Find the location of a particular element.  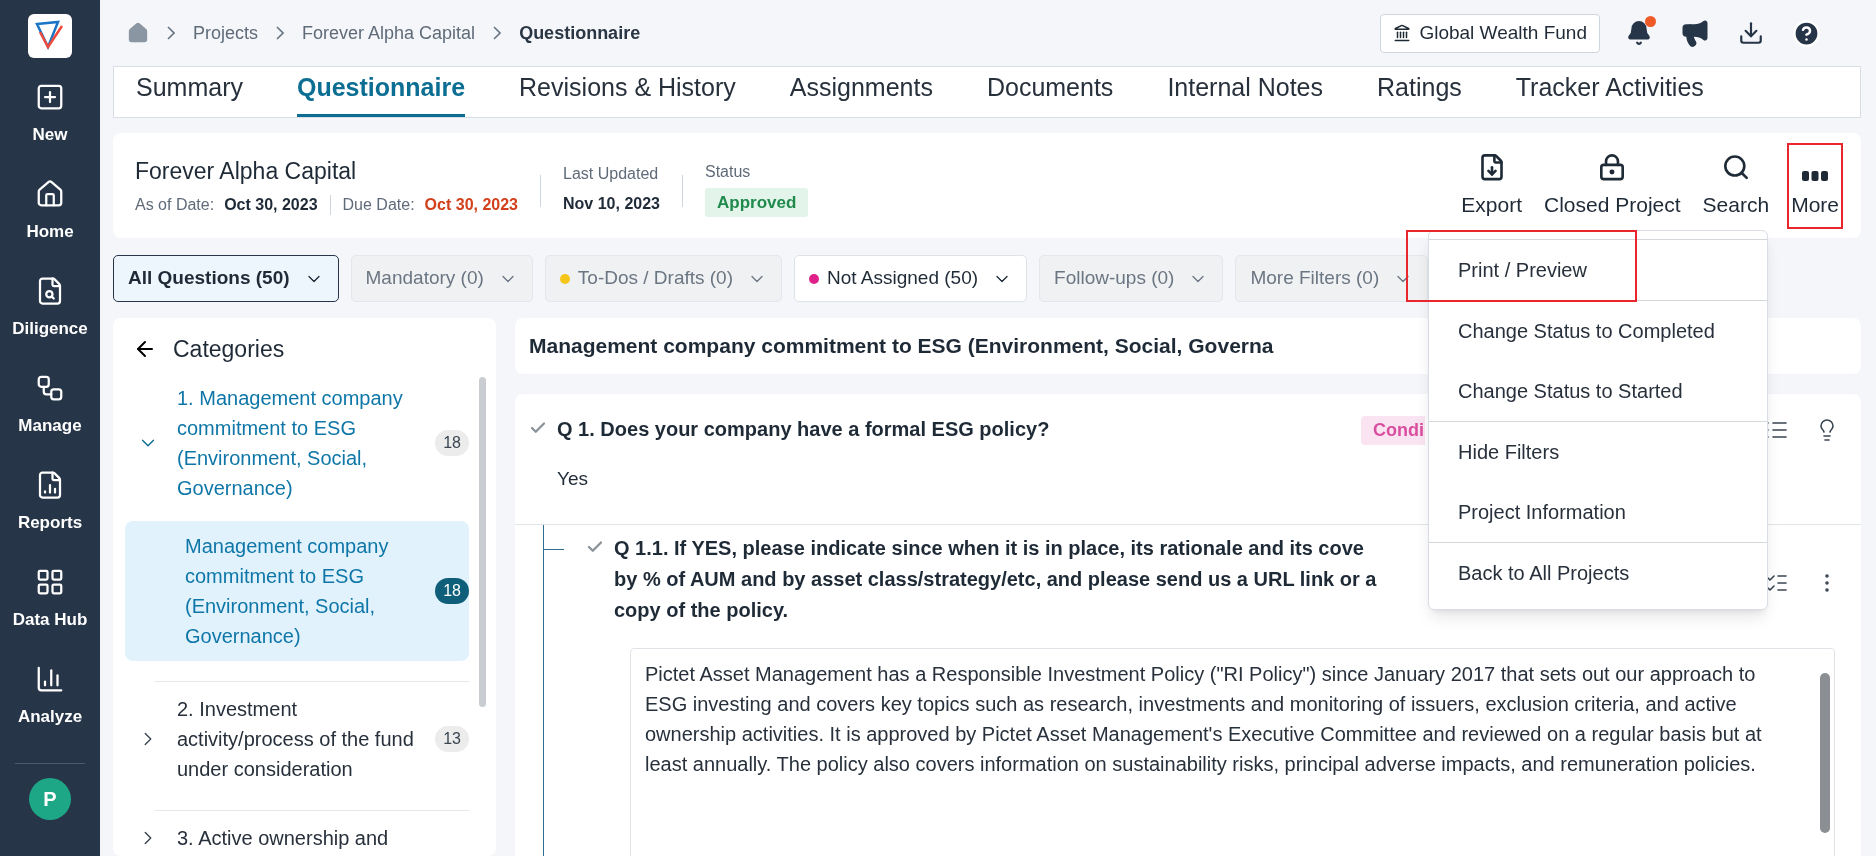

nav-item: Data Hub is located at coordinates (50, 613).